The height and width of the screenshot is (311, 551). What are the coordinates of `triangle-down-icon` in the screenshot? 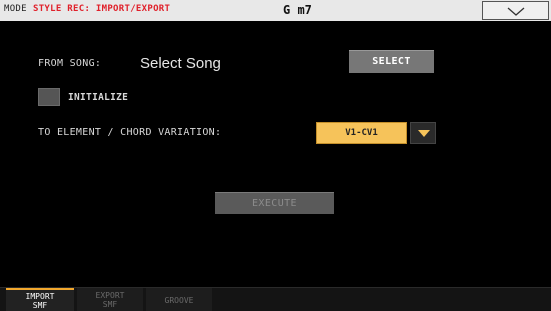 It's located at (424, 133).